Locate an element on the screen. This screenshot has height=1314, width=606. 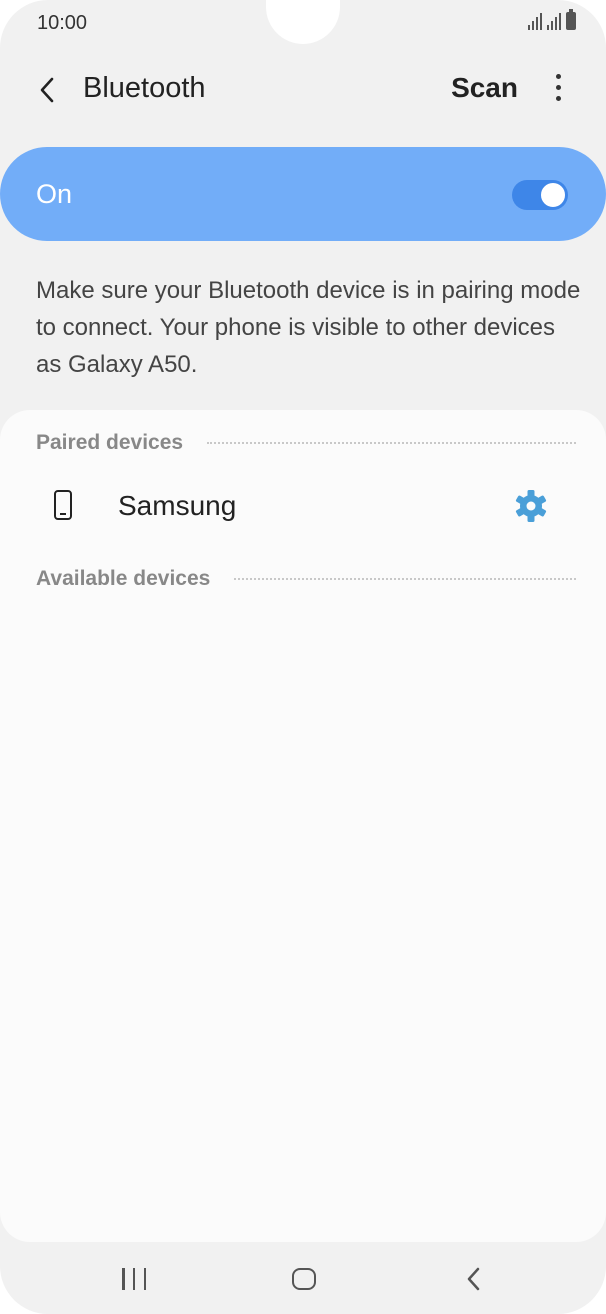
app-bar: Bluetooth Scan is located at coordinates (303, 90).